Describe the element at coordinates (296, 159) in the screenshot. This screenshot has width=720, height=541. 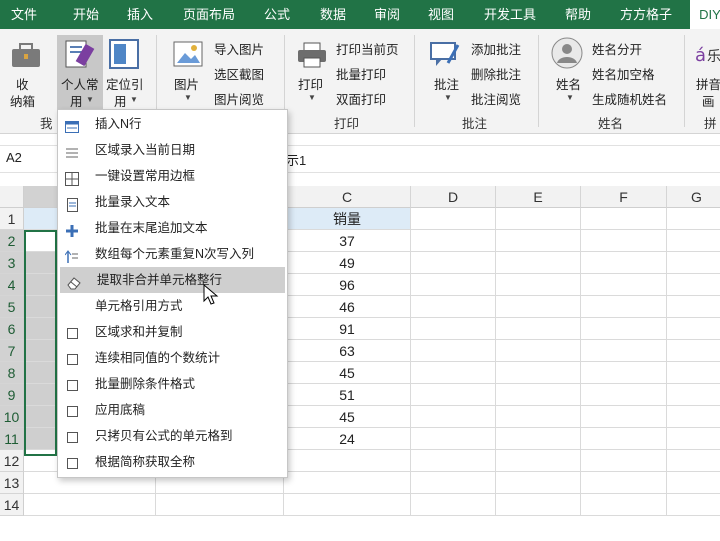
I see `formula-input: 示1` at that location.